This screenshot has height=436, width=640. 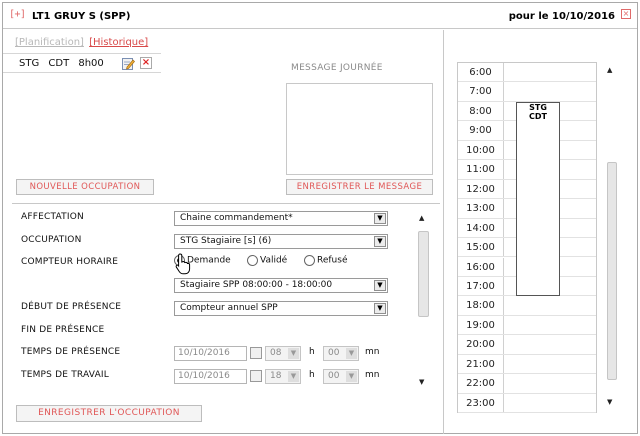 What do you see at coordinates (626, 14) in the screenshot?
I see `close-icon: ×` at bounding box center [626, 14].